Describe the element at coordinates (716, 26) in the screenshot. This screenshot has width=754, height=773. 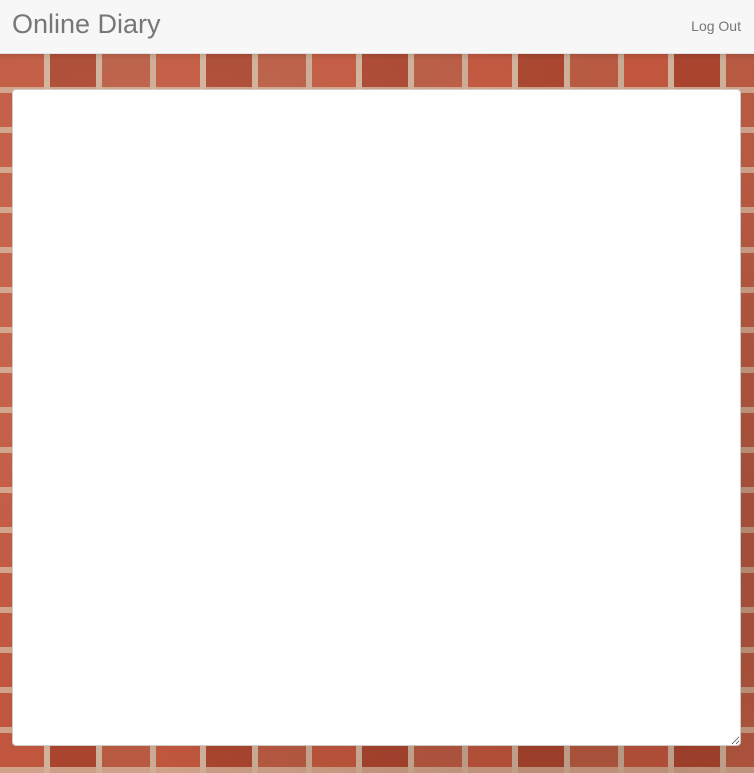
I see `log-out-link: Log Out` at that location.